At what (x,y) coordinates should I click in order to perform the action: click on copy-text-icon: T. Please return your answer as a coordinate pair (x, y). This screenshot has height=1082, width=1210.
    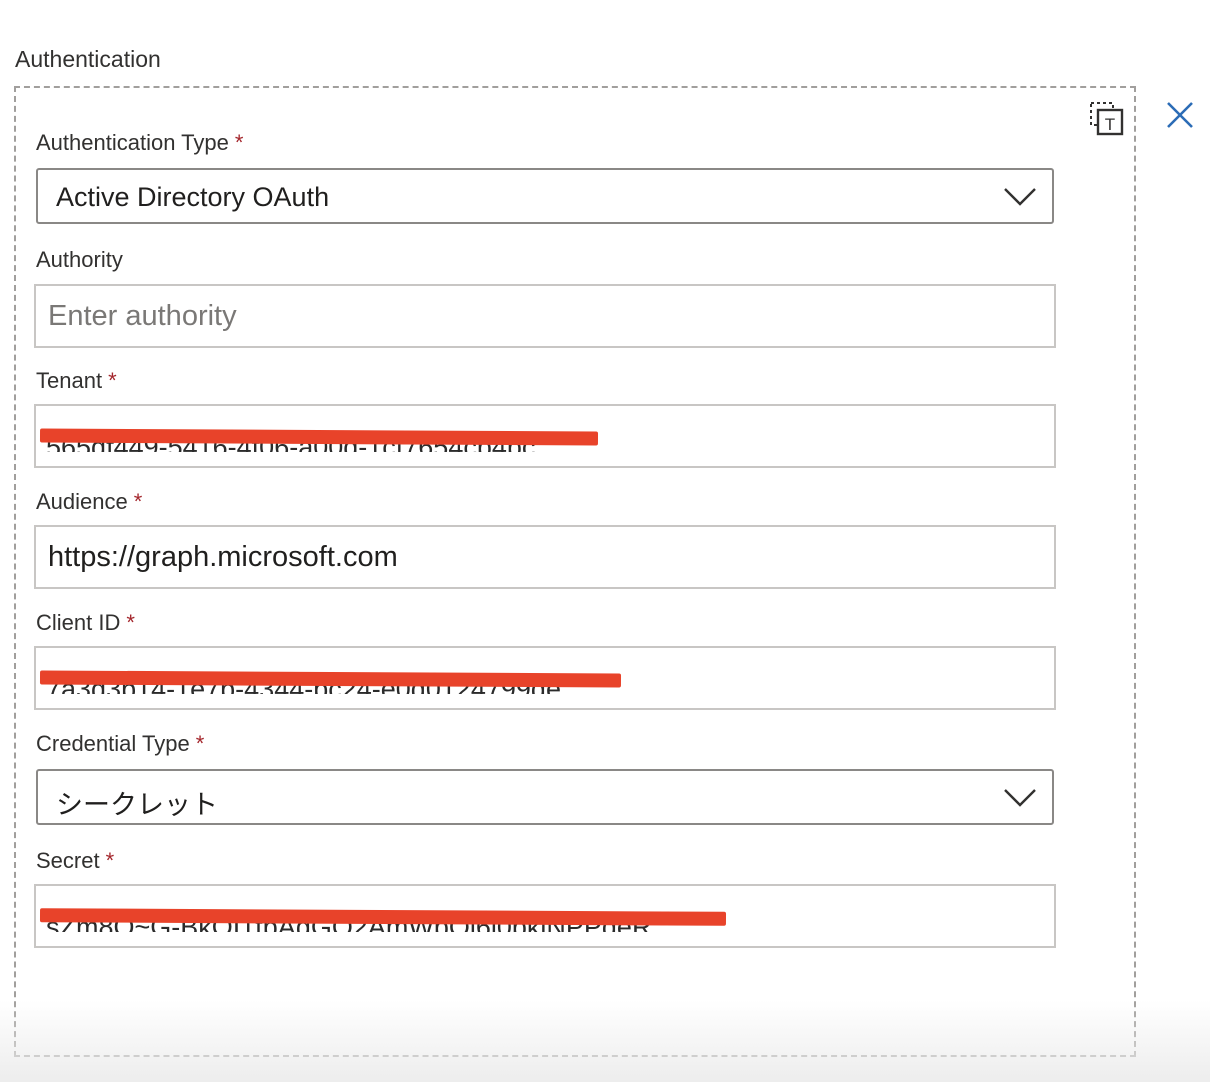
    Looking at the image, I should click on (1107, 119).